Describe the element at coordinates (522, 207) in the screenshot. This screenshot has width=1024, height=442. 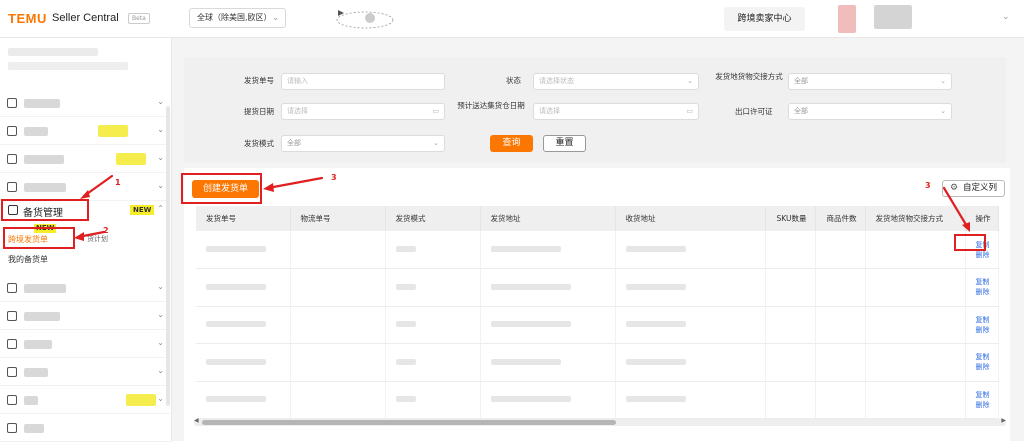
I see `annotation-arrow` at that location.